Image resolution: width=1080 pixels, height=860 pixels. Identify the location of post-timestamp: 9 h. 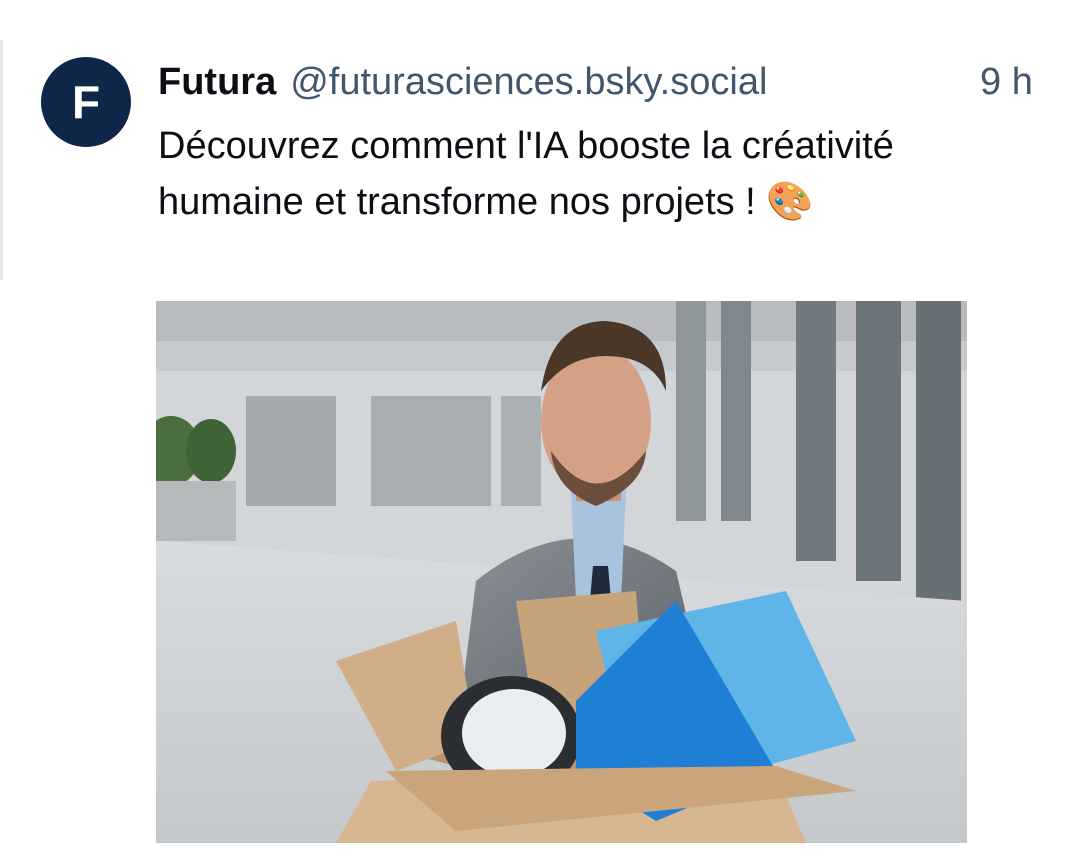
(1006, 82).